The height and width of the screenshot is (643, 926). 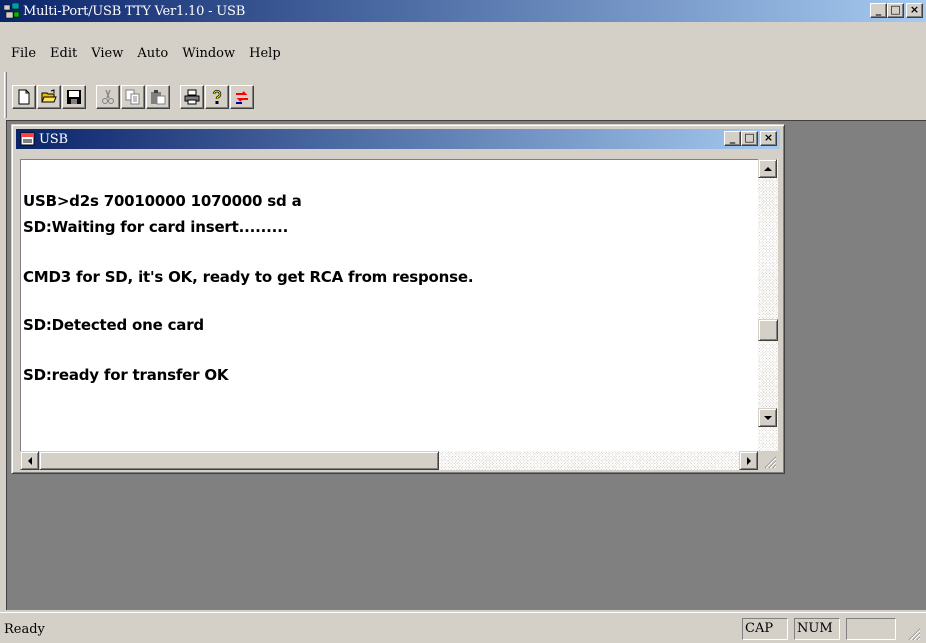 What do you see at coordinates (5, 95) in the screenshot?
I see `toolbar-grip` at bounding box center [5, 95].